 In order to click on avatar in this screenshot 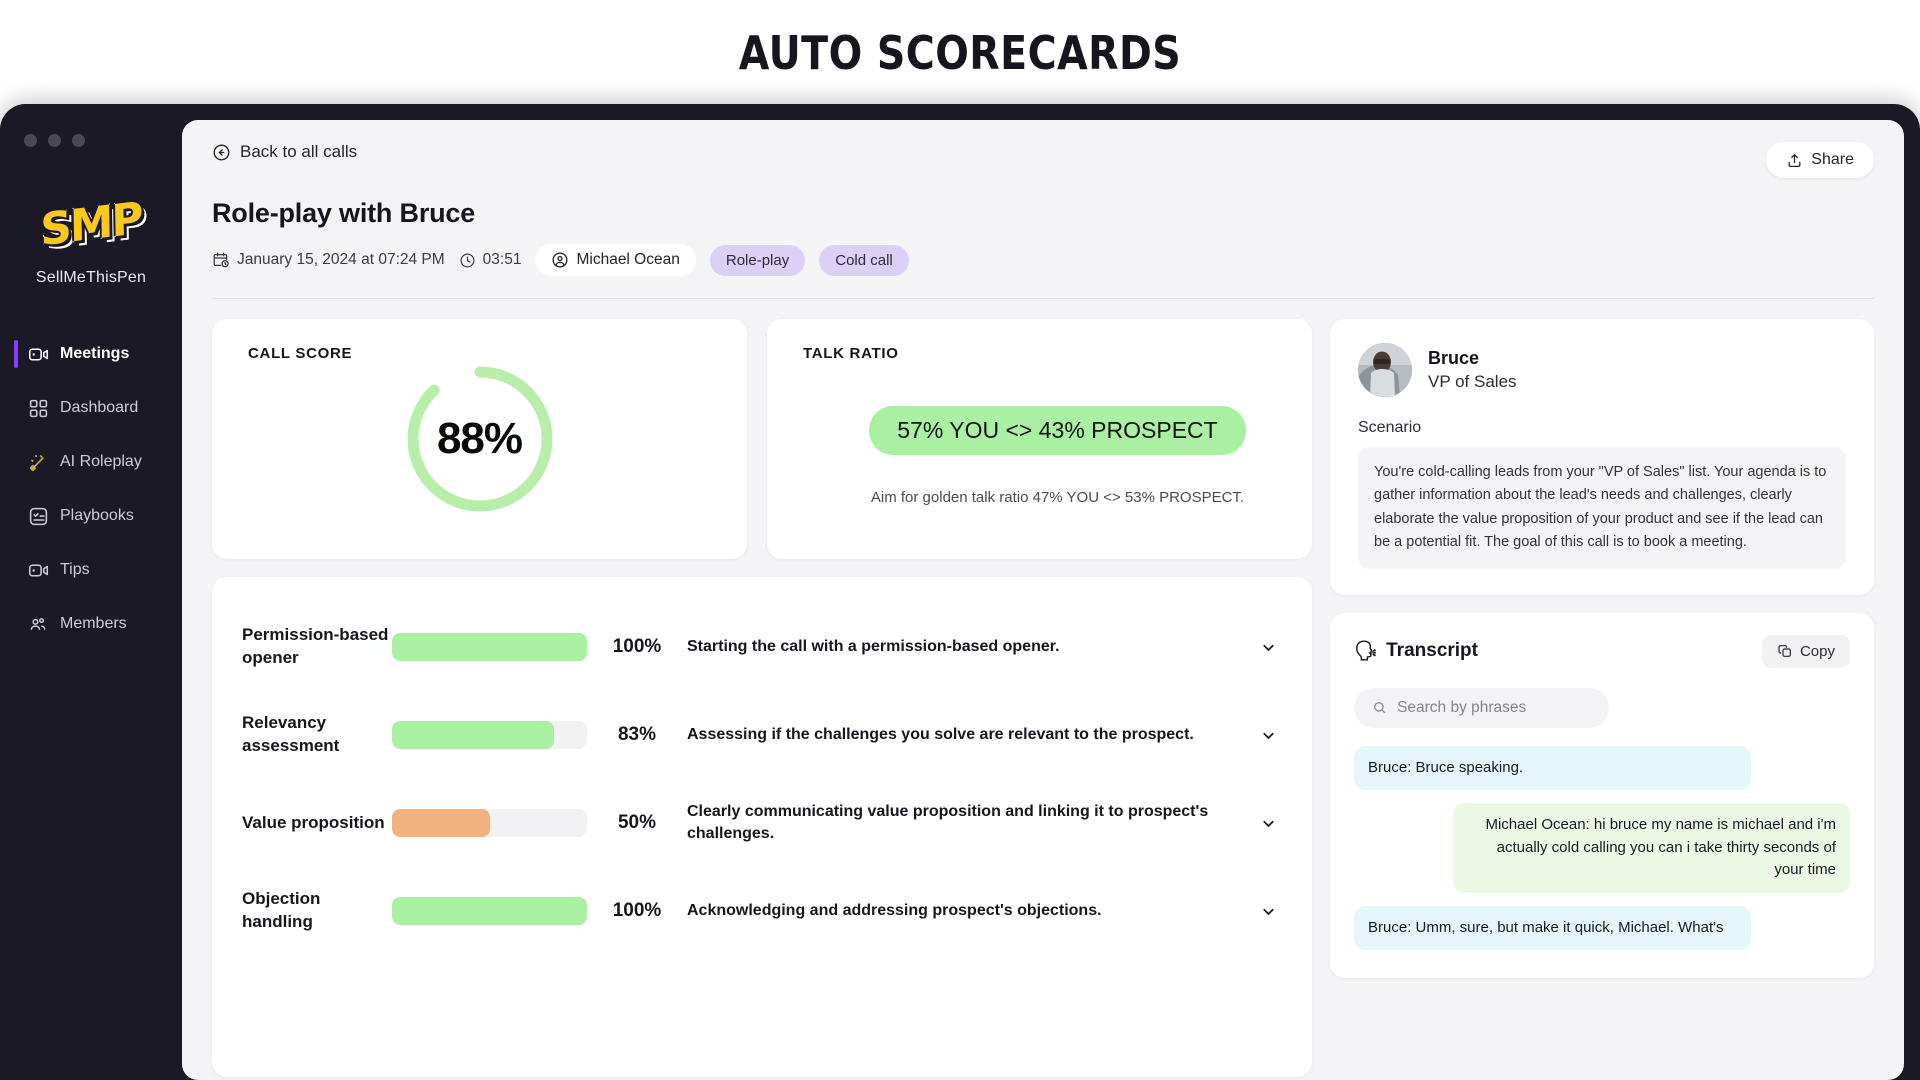, I will do `click(1385, 370)`.